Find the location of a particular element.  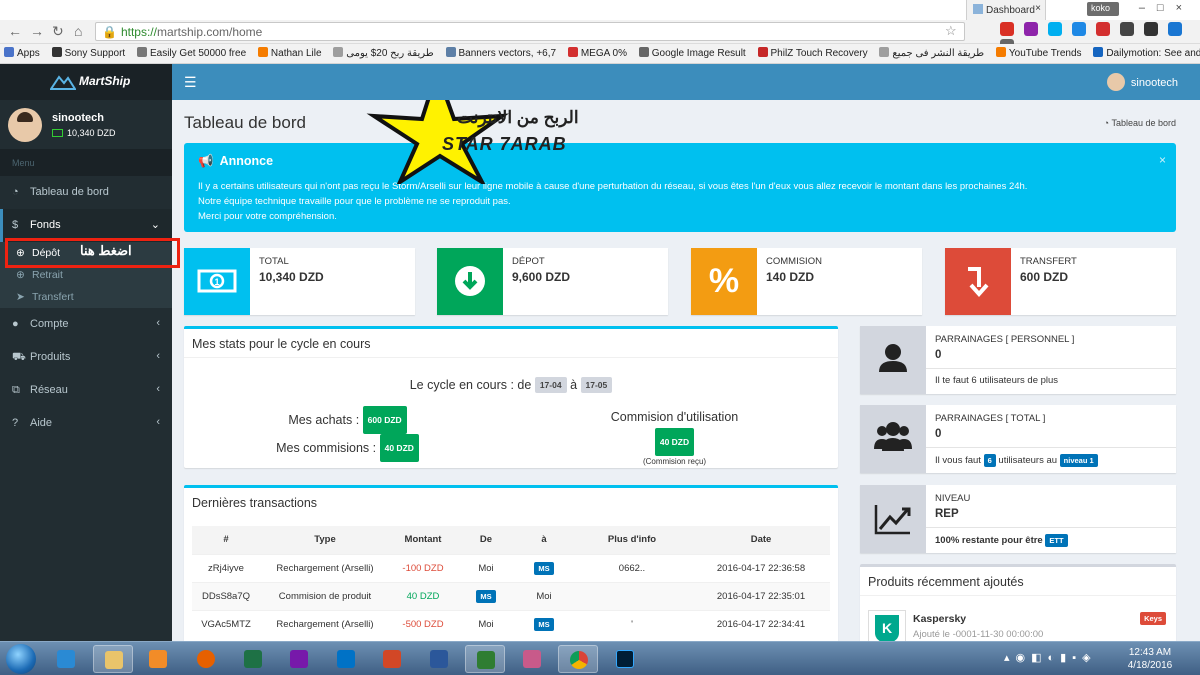

column-header: Type is located at coordinates (325, 540).